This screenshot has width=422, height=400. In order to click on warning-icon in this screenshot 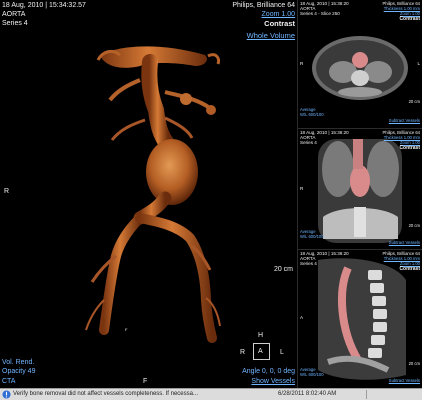, I will do `click(6, 394)`.